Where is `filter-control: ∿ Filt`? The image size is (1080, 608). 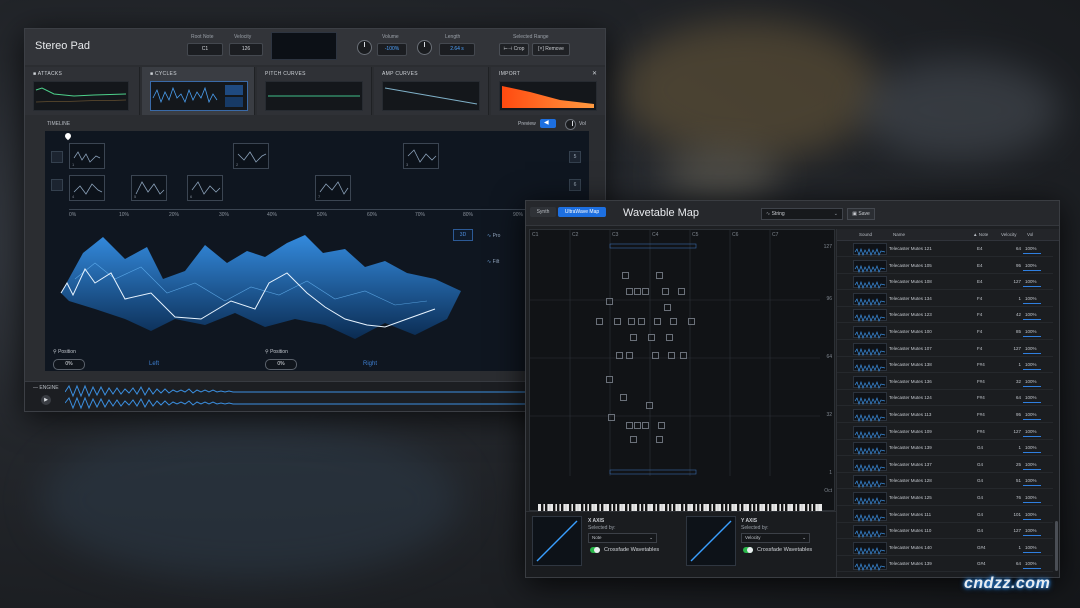 filter-control: ∿ Filt is located at coordinates (505, 270).